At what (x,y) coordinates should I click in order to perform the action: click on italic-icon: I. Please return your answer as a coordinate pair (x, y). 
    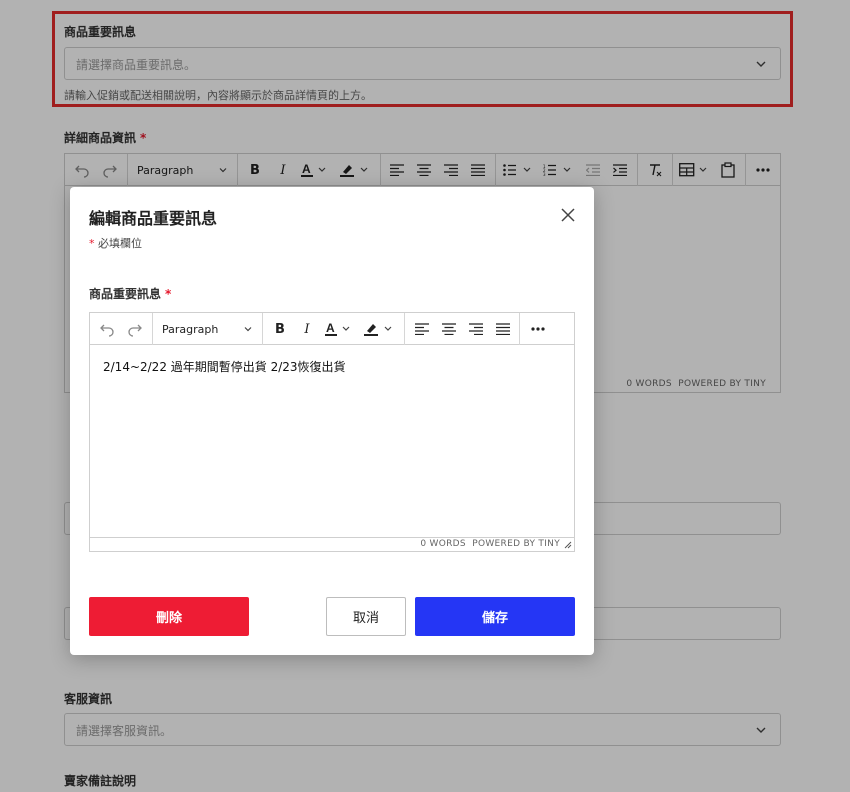
    Looking at the image, I should click on (307, 329).